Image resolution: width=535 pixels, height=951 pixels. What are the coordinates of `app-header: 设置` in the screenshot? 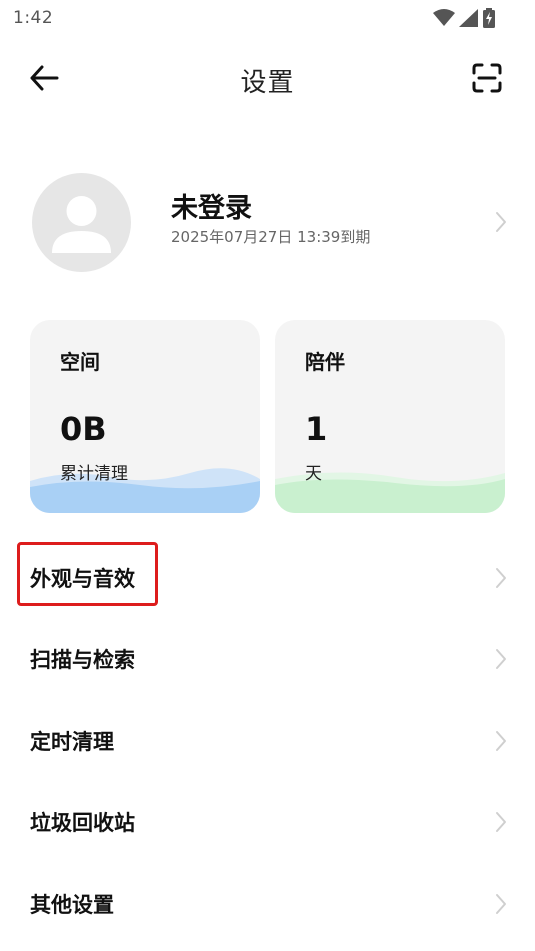 It's located at (267, 78).